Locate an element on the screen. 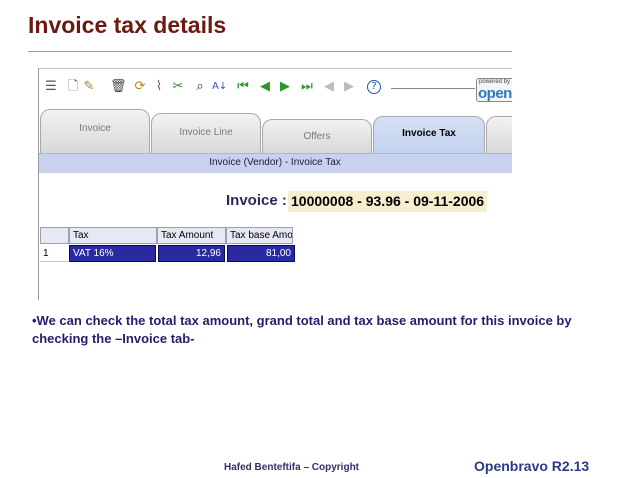  next-page-icon: ▶ is located at coordinates (349, 87).